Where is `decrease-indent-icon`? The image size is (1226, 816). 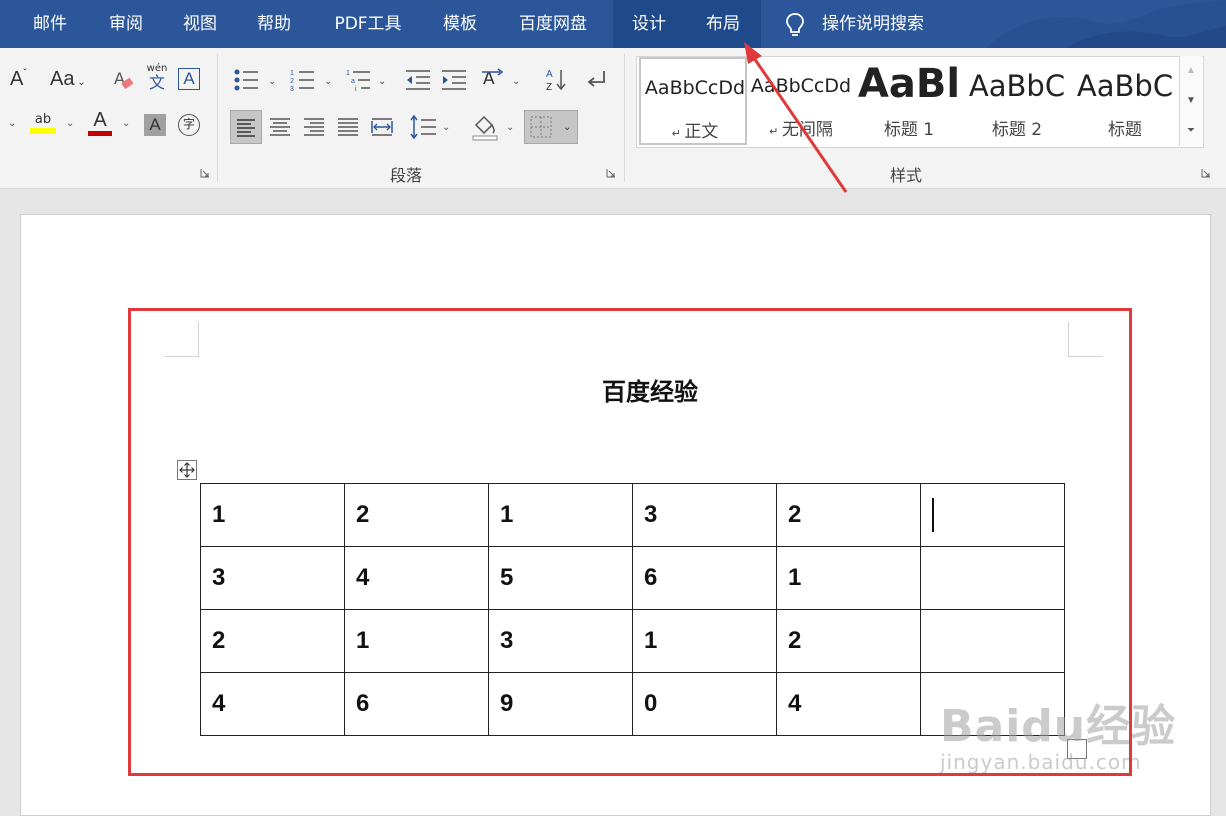 decrease-indent-icon is located at coordinates (418, 80).